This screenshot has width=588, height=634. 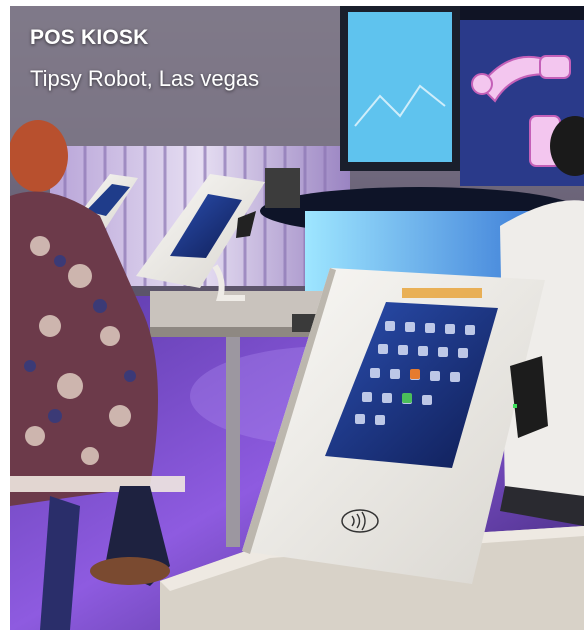 What do you see at coordinates (145, 78) in the screenshot?
I see `caption-subtitle: Tipsy Robot, Las vegas` at bounding box center [145, 78].